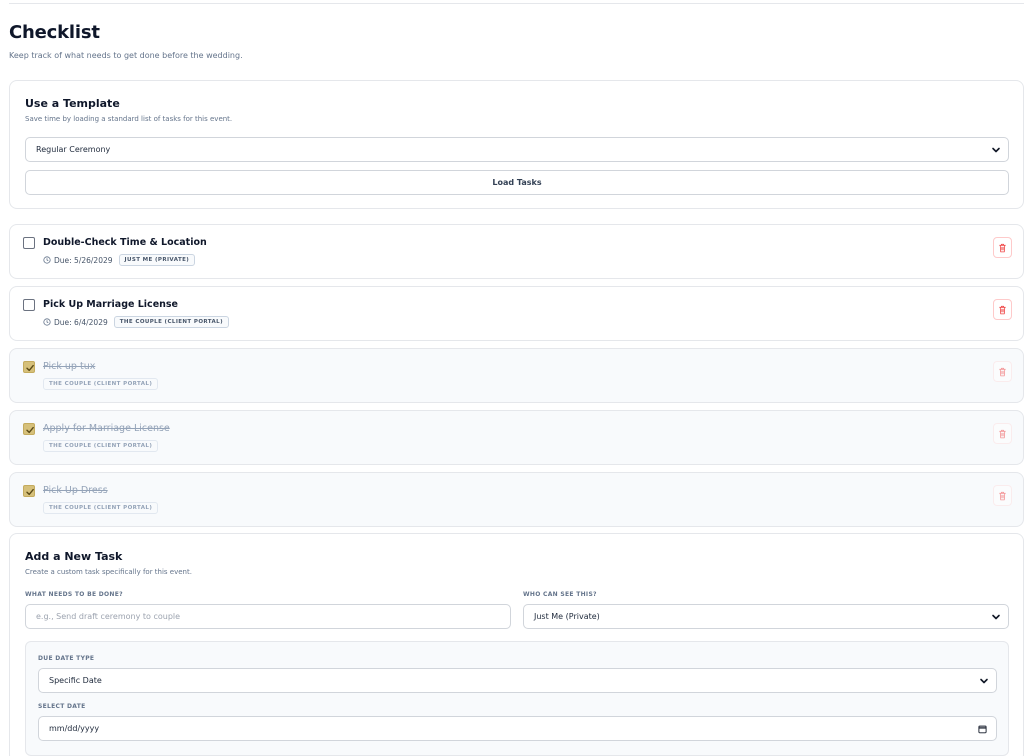 The height and width of the screenshot is (756, 1024). Describe the element at coordinates (110, 304) in the screenshot. I see `task-title: Pick Up Marriage License` at that location.